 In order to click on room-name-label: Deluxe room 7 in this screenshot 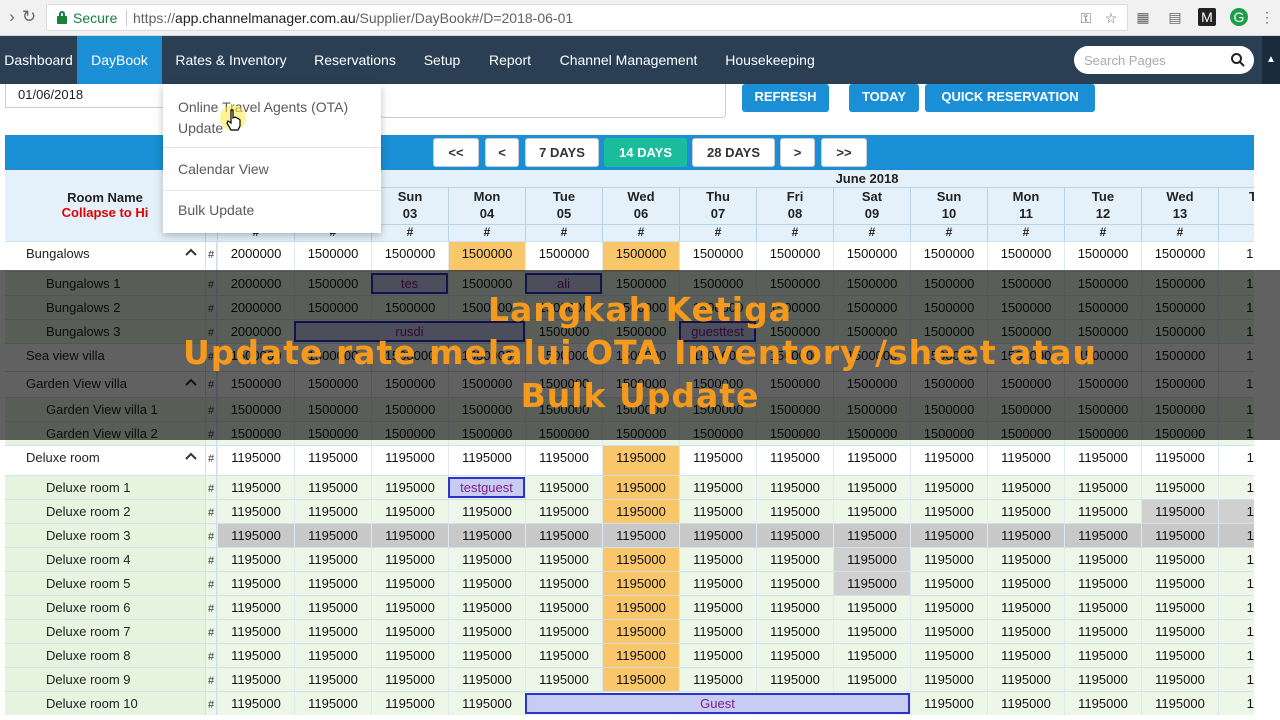, I will do `click(88, 631)`.